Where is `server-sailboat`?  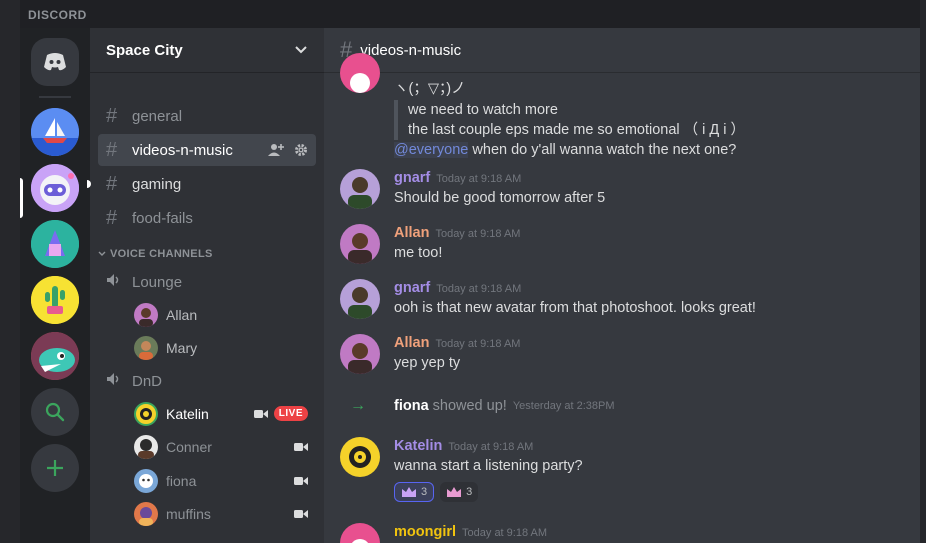 server-sailboat is located at coordinates (55, 132).